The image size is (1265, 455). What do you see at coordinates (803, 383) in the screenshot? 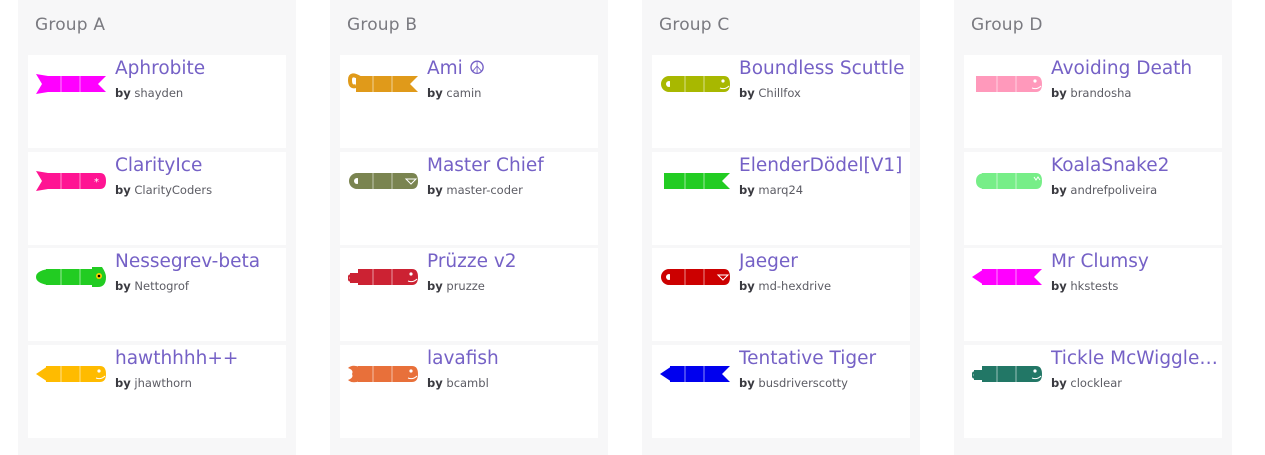
I see `author-name: busdriverscotty` at bounding box center [803, 383].